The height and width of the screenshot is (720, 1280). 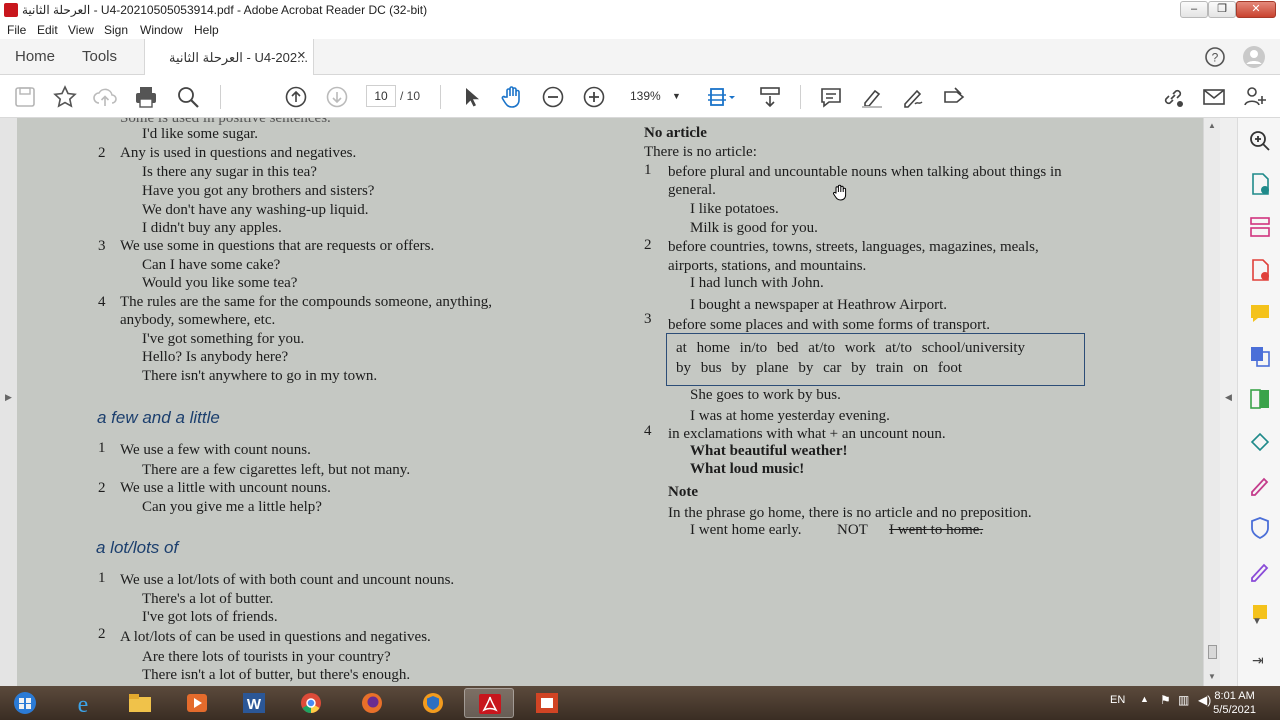 What do you see at coordinates (1173, 97) in the screenshot?
I see `share-link-icon` at bounding box center [1173, 97].